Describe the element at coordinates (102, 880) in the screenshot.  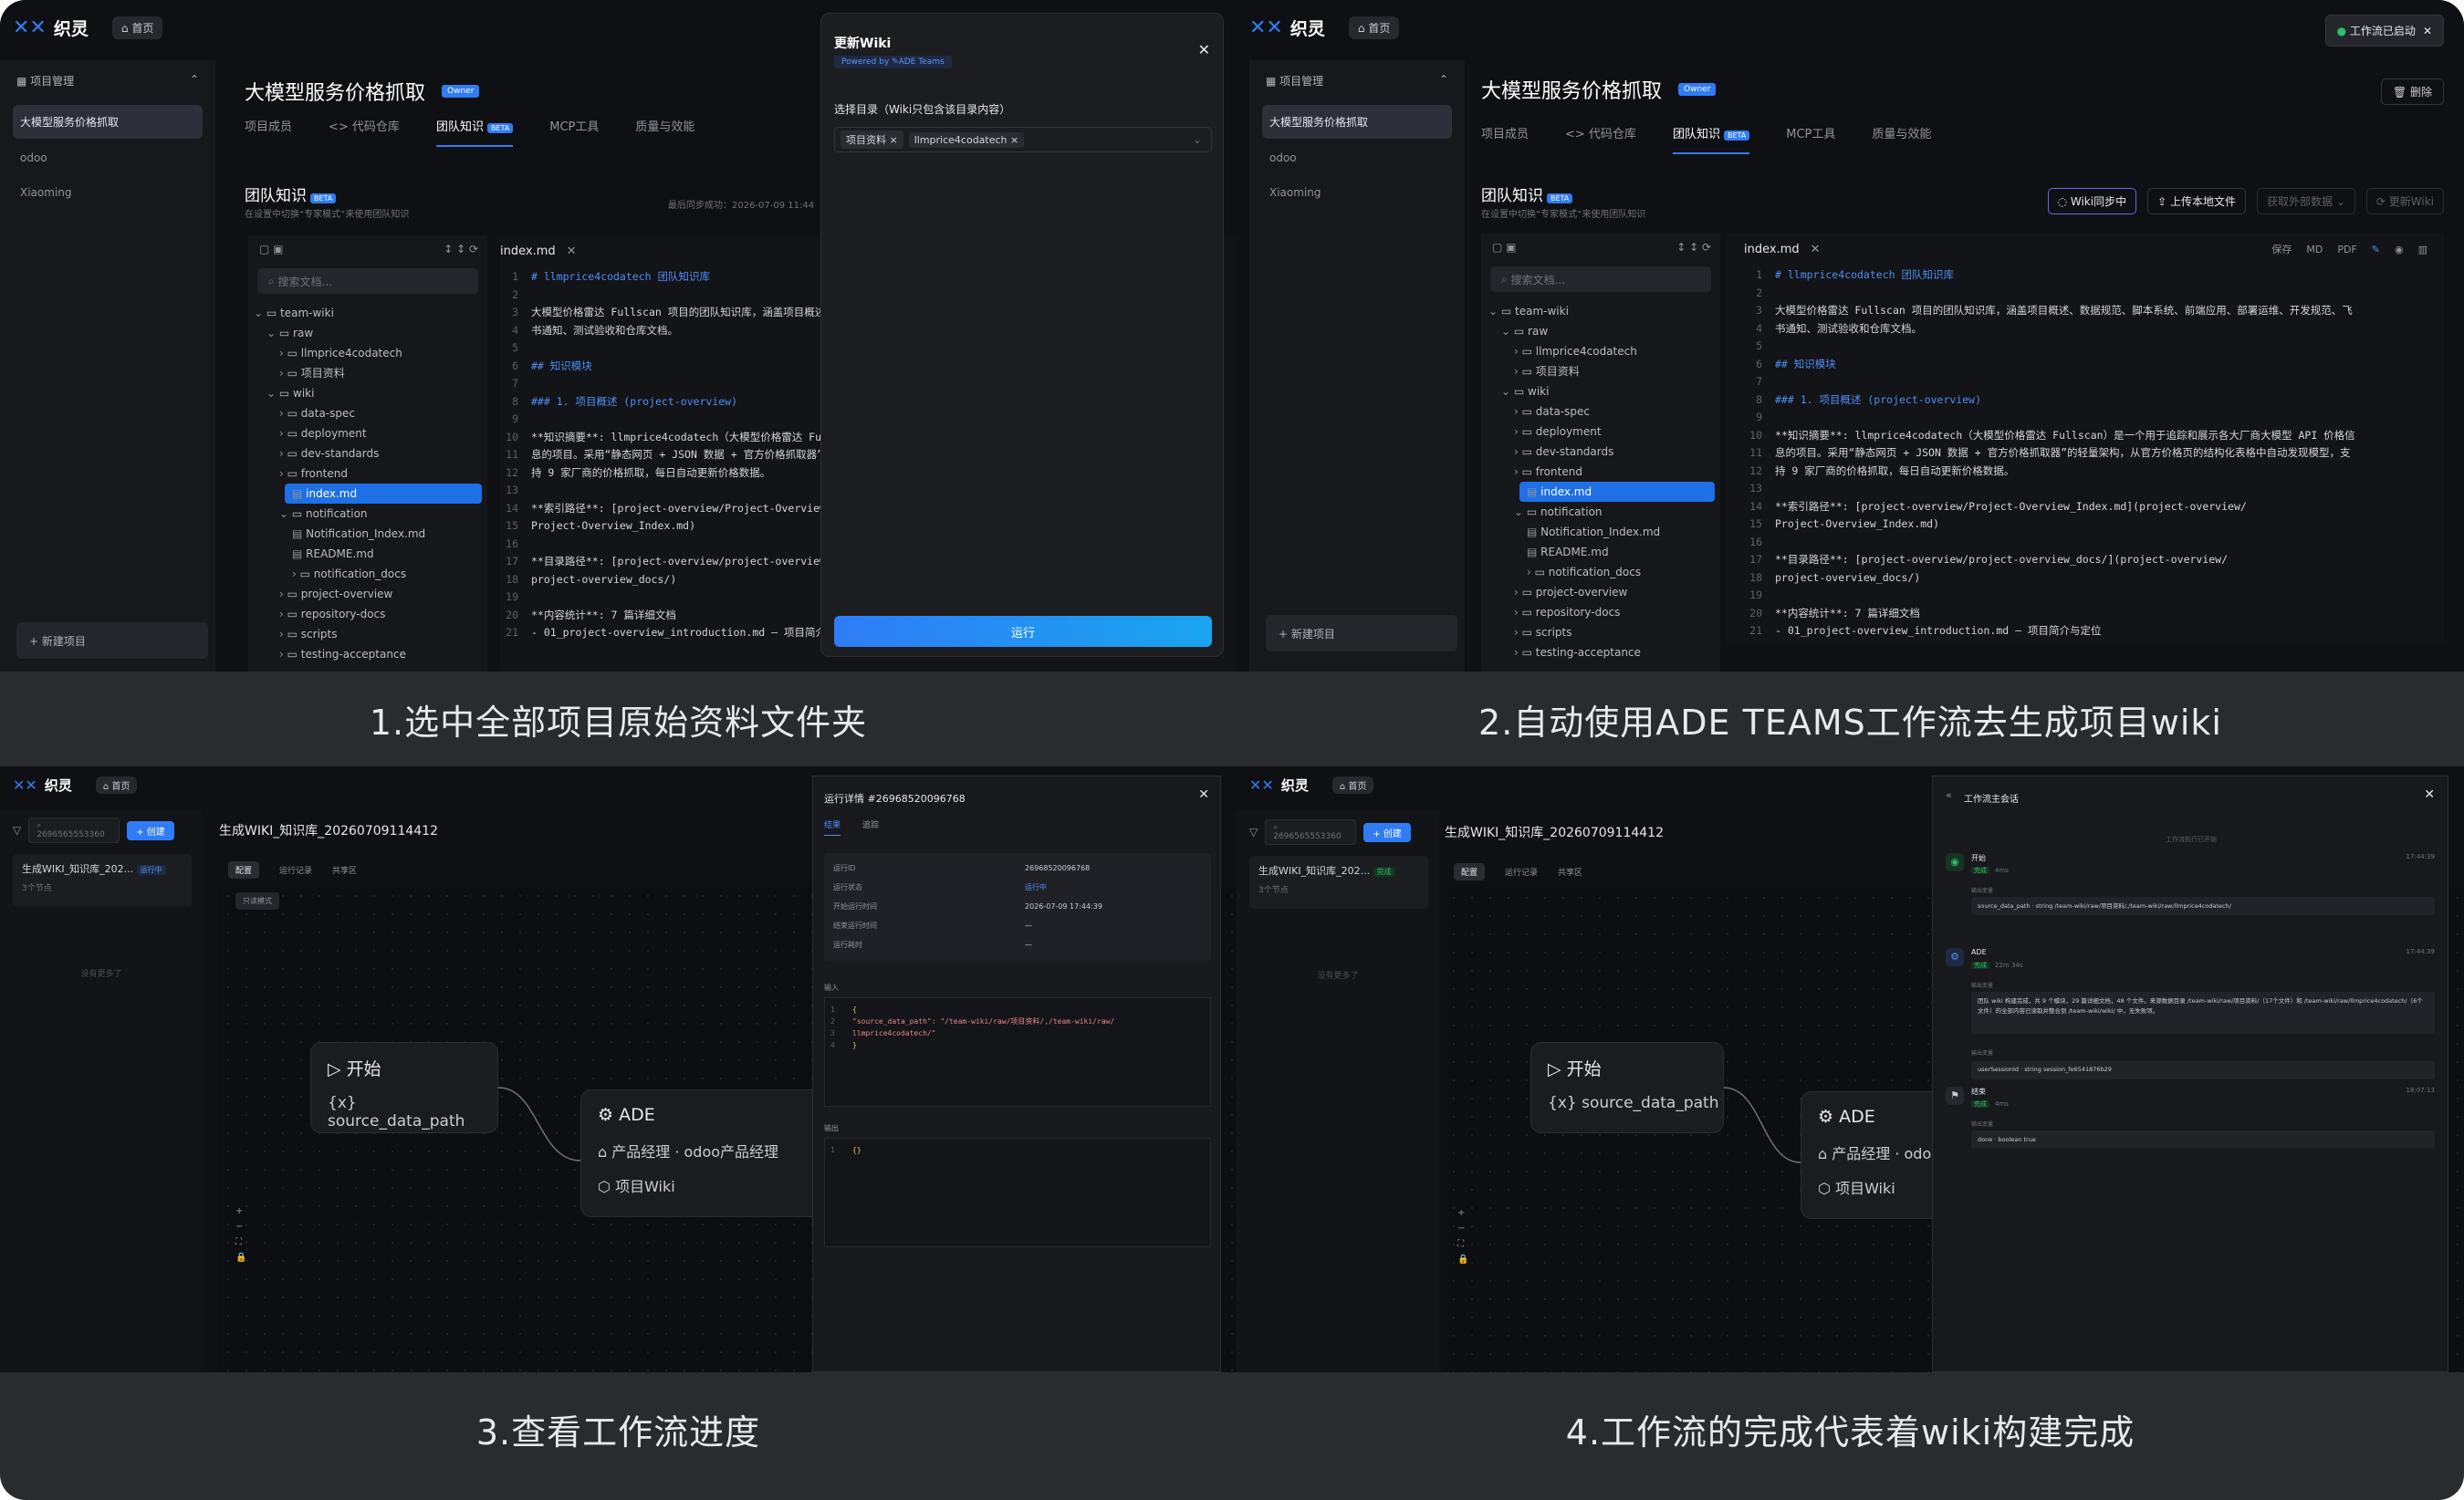
I see `list-item: 生成WIKI_知识库_202... 运行中 3个节点` at that location.